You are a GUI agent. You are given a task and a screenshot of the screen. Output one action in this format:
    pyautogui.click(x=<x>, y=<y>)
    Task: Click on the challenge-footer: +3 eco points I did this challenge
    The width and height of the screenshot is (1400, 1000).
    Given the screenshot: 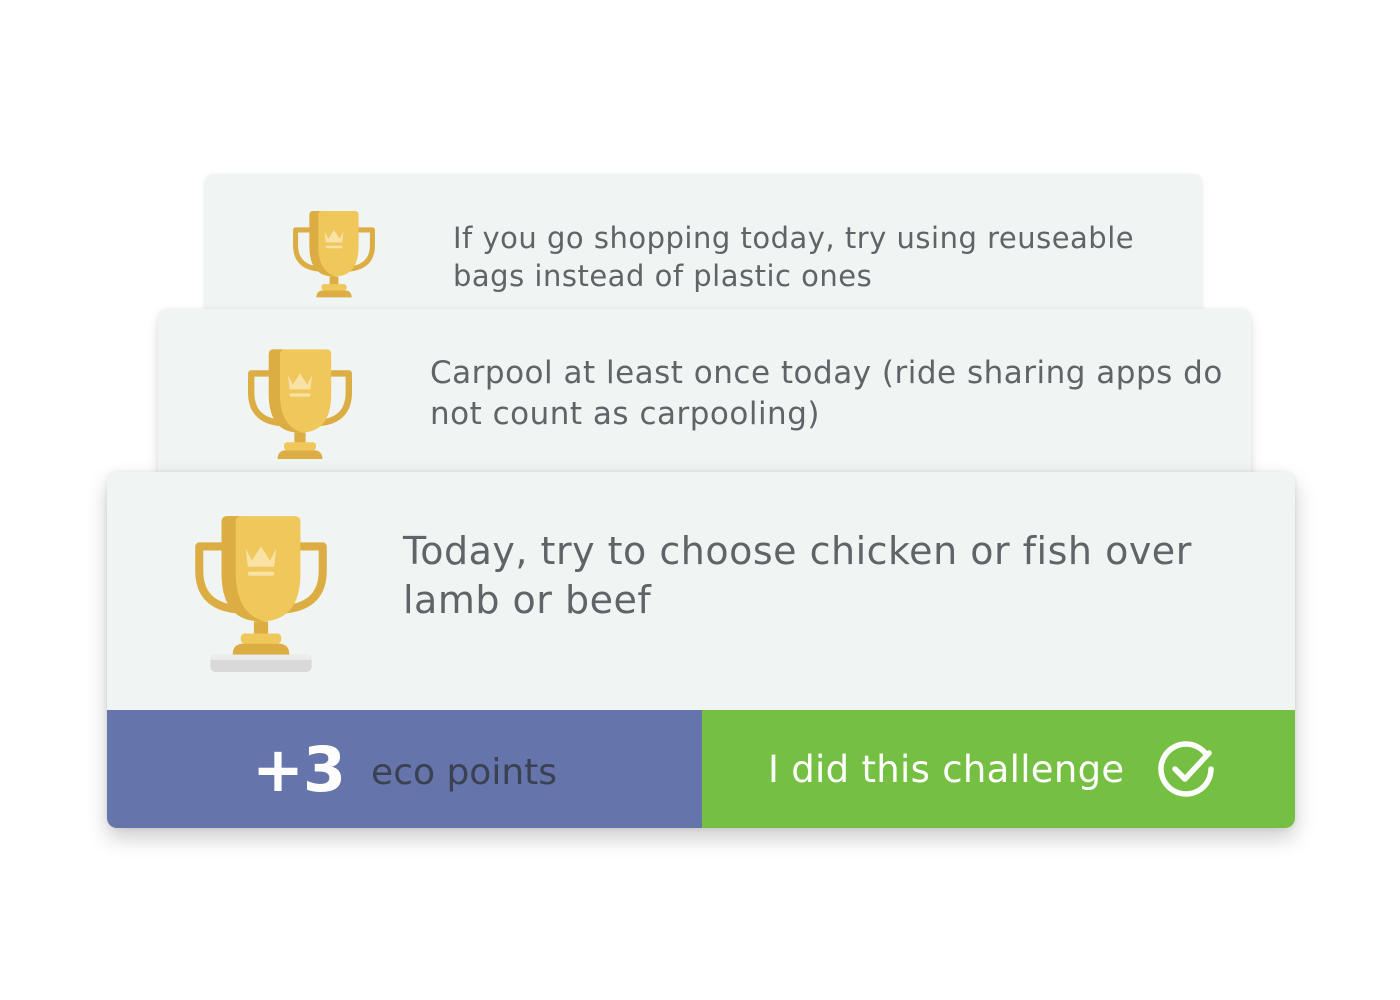 What is the action you would take?
    pyautogui.click(x=701, y=769)
    